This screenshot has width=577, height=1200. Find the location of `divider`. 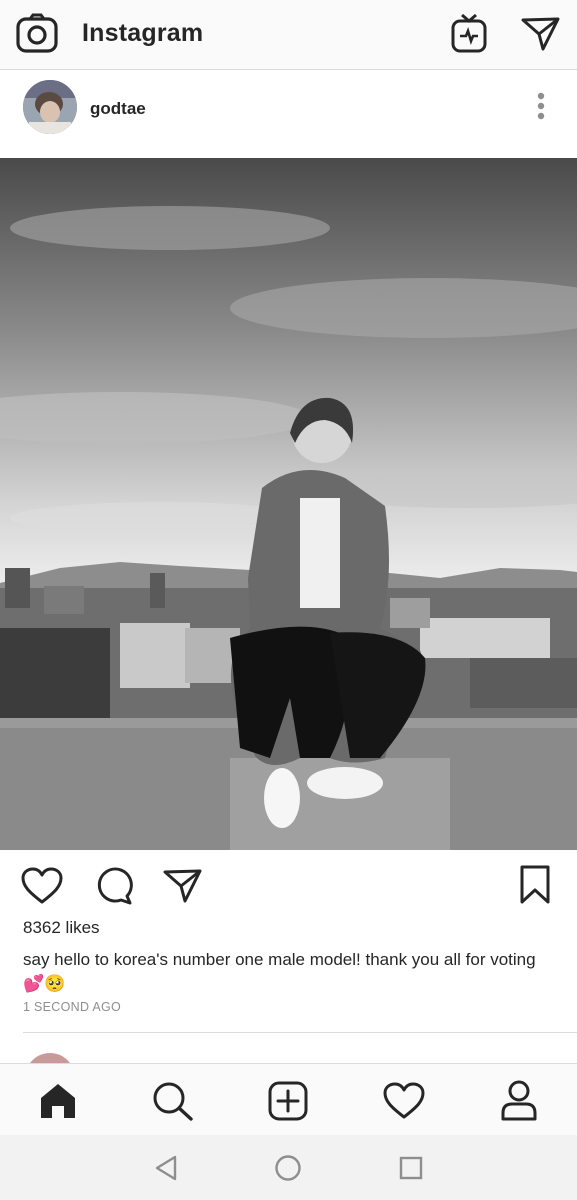

divider is located at coordinates (300, 1032).